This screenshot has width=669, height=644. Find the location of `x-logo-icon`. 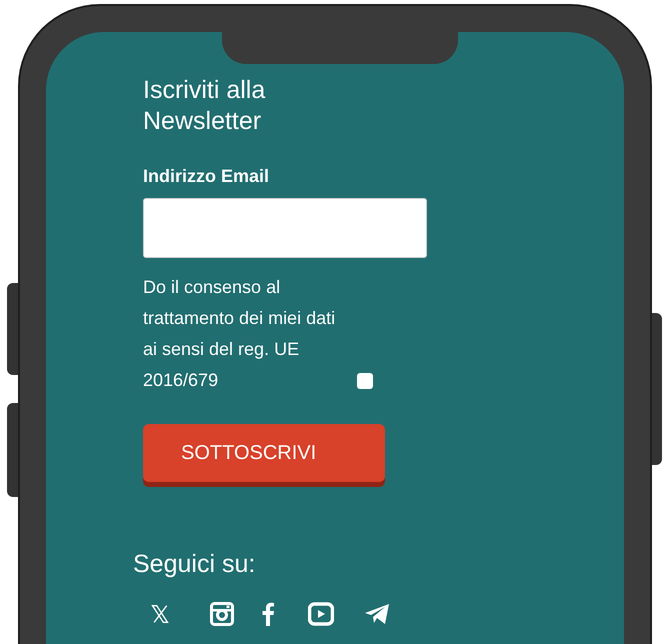

x-logo-icon is located at coordinates (160, 614).